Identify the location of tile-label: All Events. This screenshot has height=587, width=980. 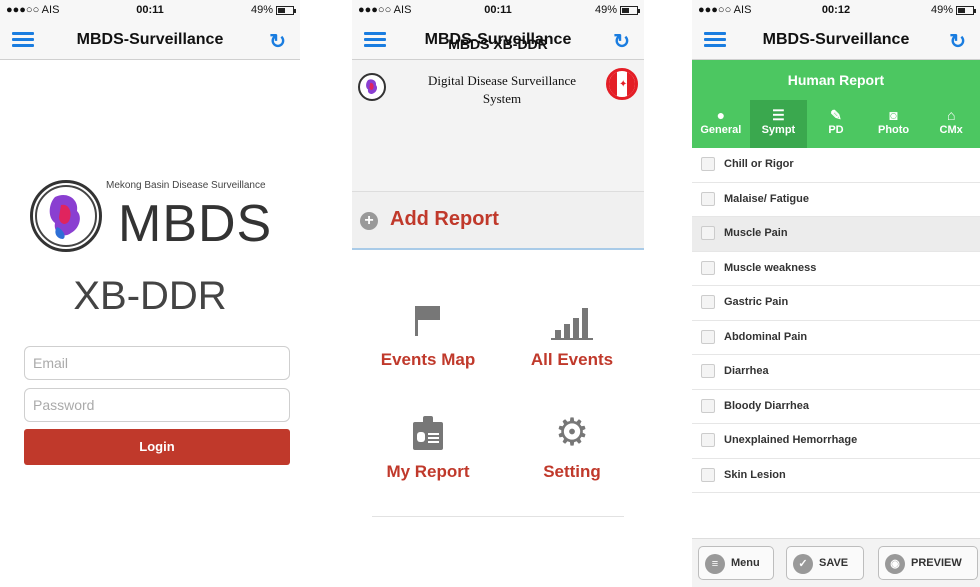
(572, 359).